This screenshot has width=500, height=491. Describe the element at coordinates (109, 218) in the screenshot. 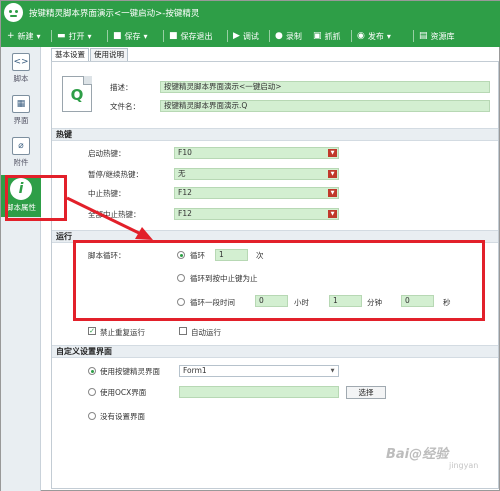

I see `annotation-arrow` at that location.